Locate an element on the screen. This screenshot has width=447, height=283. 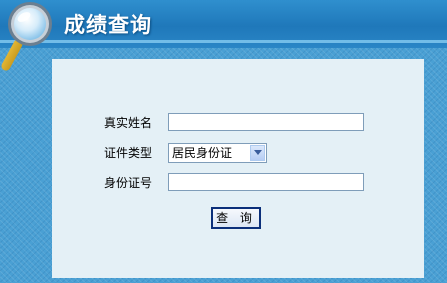
id-type-label: 证件类型 is located at coordinates (128, 153).